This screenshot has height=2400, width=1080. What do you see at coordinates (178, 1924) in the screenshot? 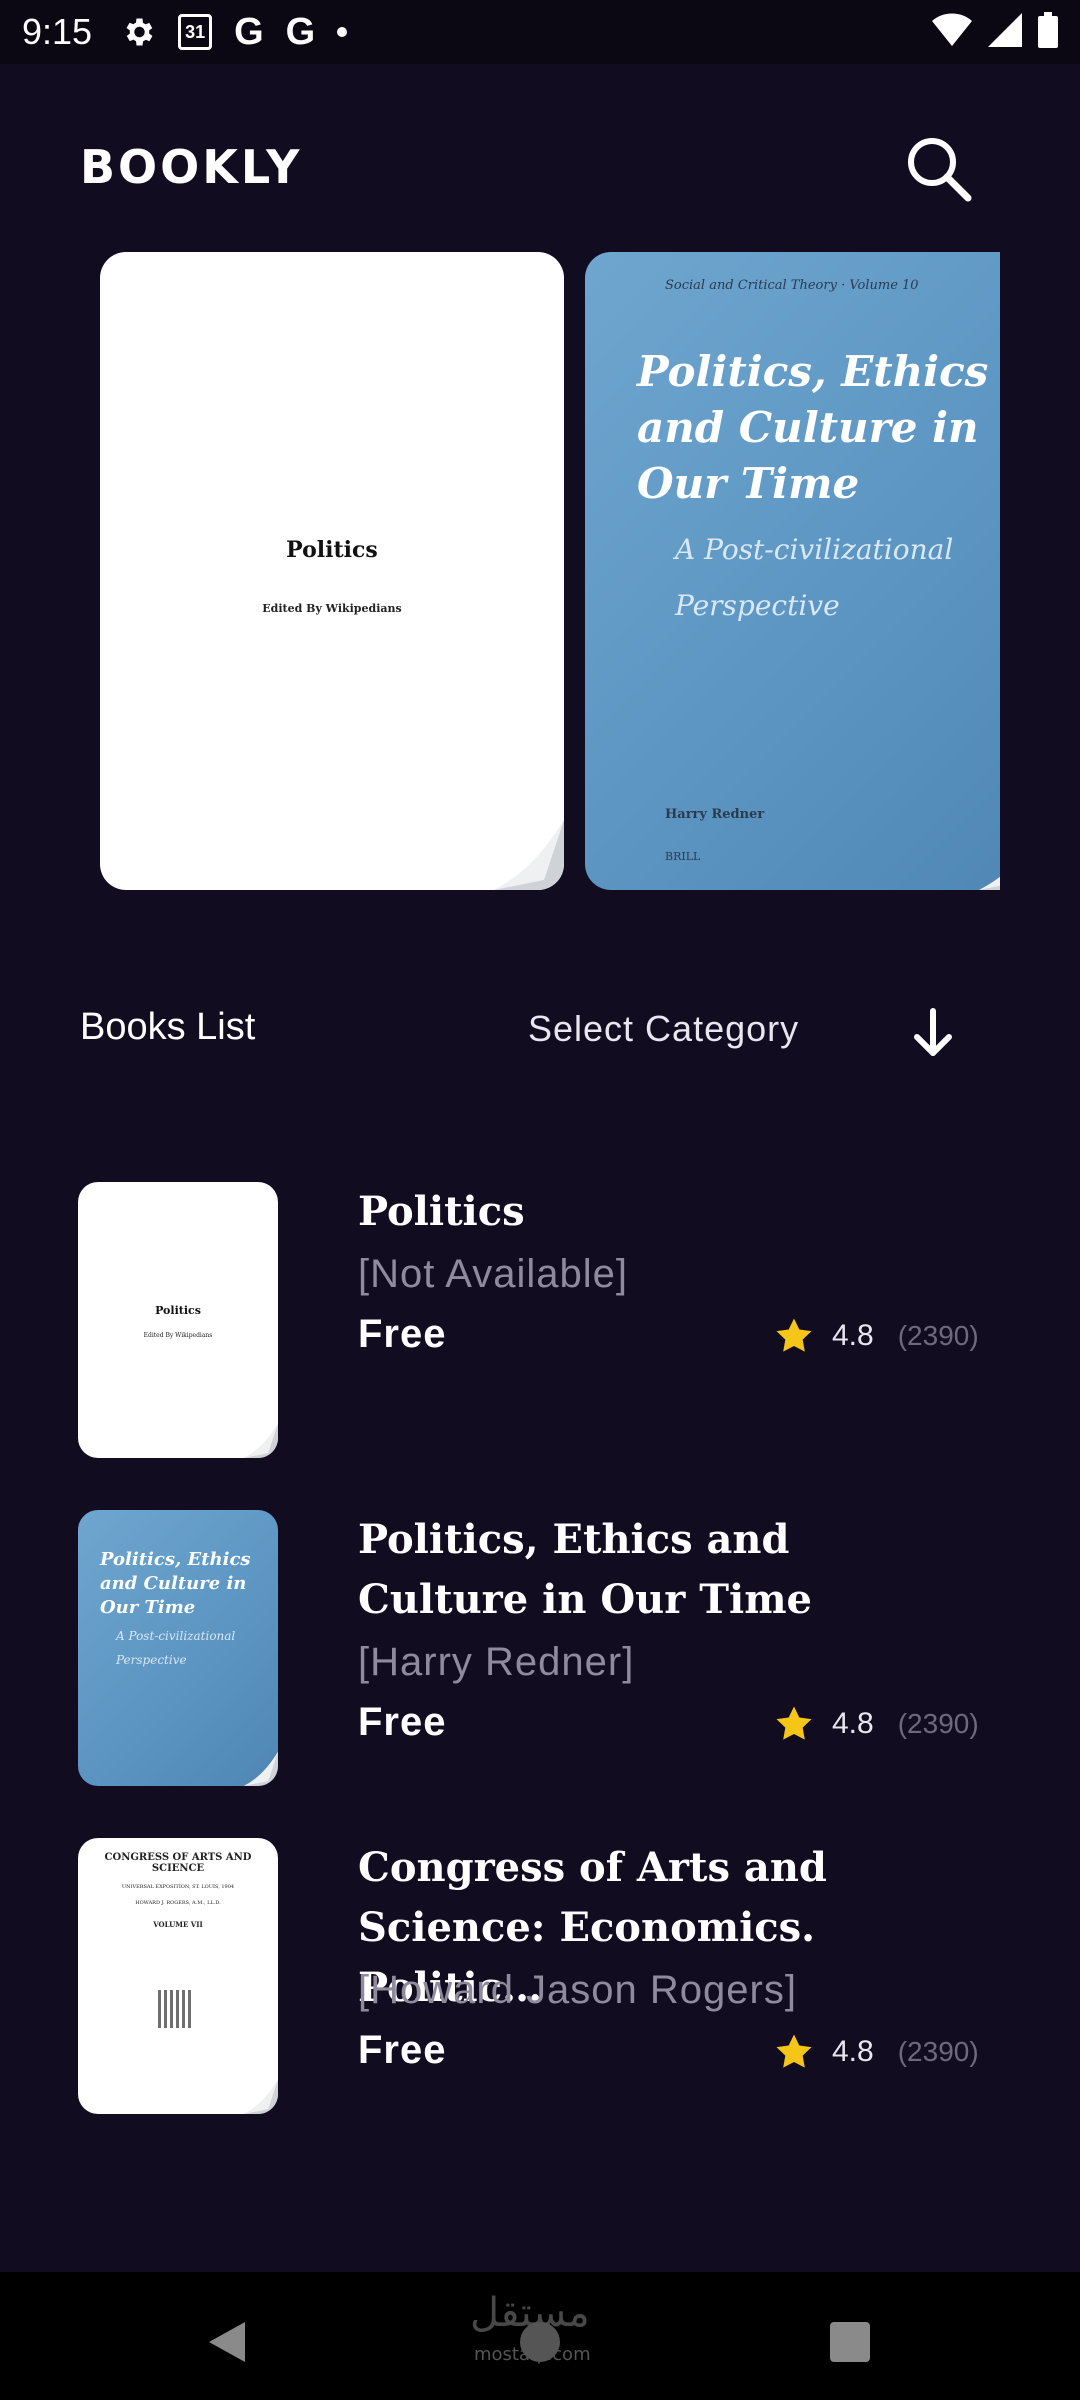
I see `thumb-line: VOLUME VII` at bounding box center [178, 1924].